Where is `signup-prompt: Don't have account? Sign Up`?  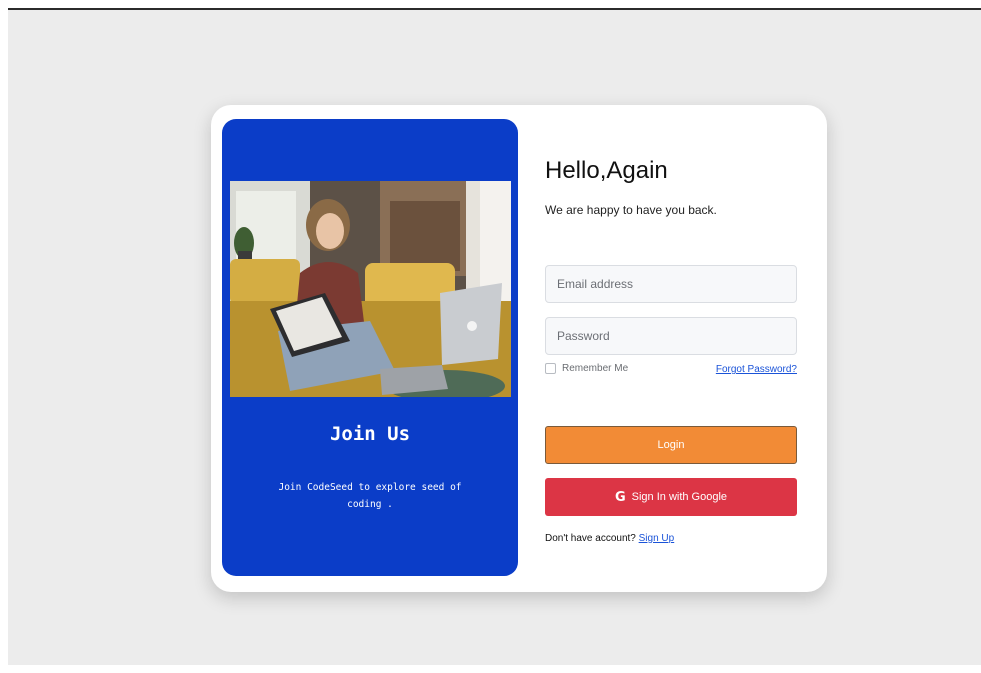
signup-prompt: Don't have account? Sign Up is located at coordinates (609, 538).